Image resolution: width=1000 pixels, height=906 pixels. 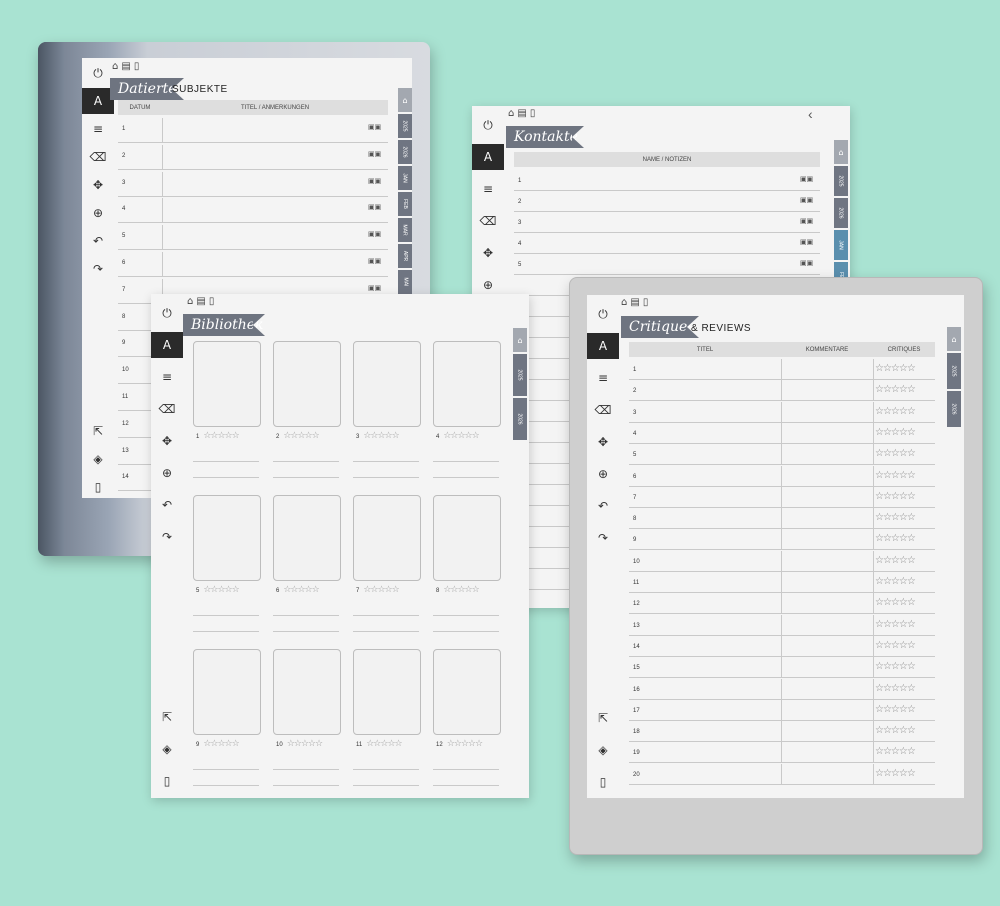 What do you see at coordinates (98, 241) in the screenshot?
I see `undo-icon: ↶` at bounding box center [98, 241].